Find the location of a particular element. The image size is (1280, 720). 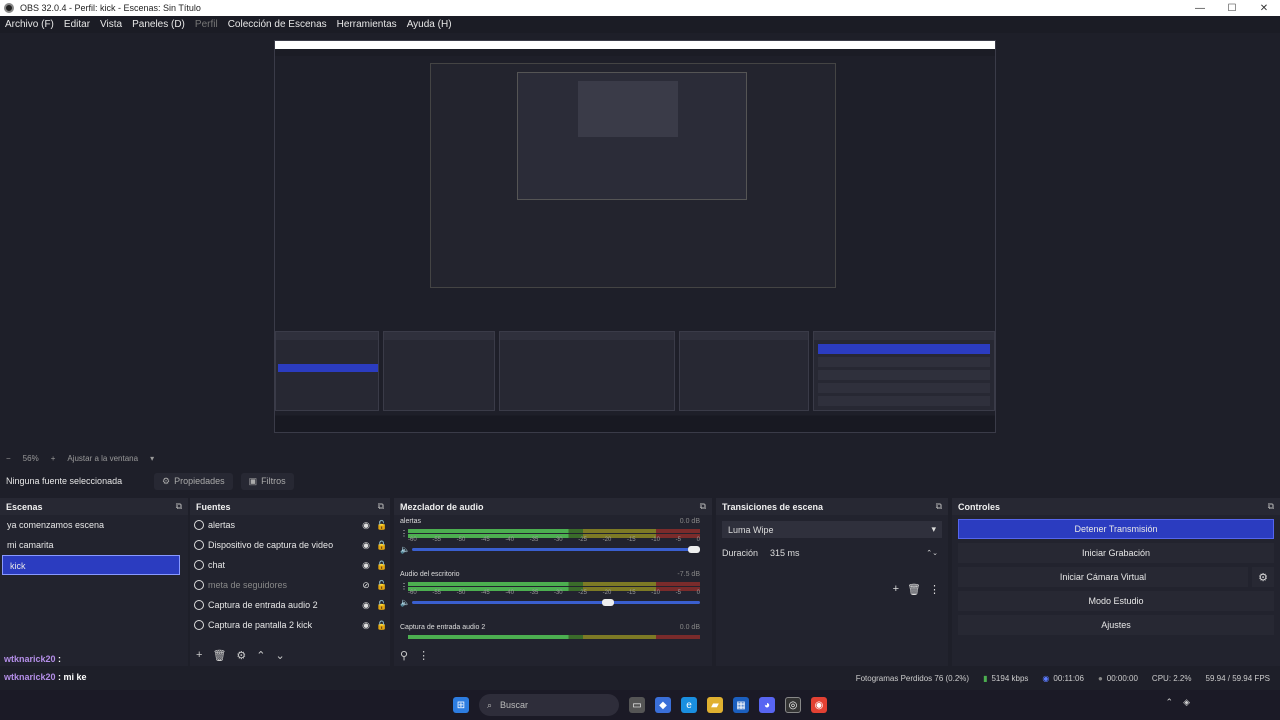

menu-docks: Paneles (D) is located at coordinates (158, 24).